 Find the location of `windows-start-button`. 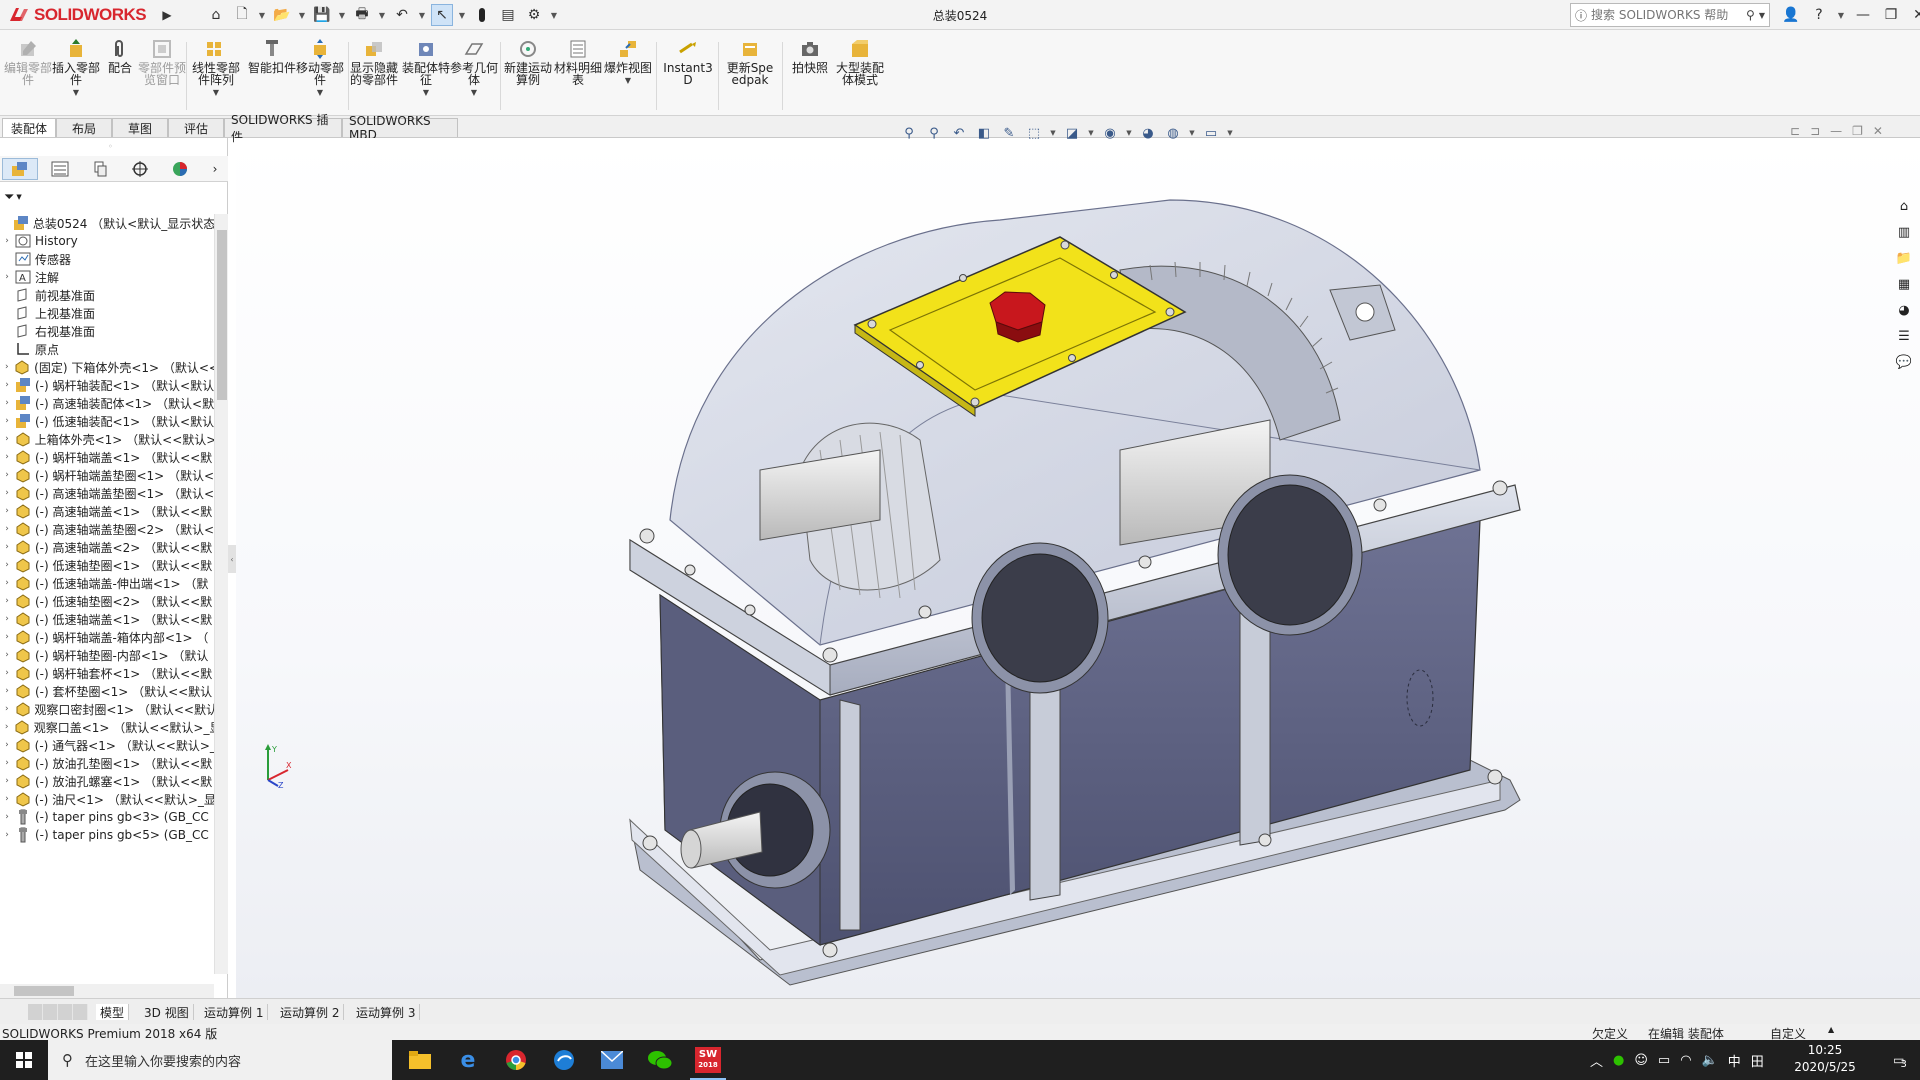

windows-start-button is located at coordinates (24, 1060).